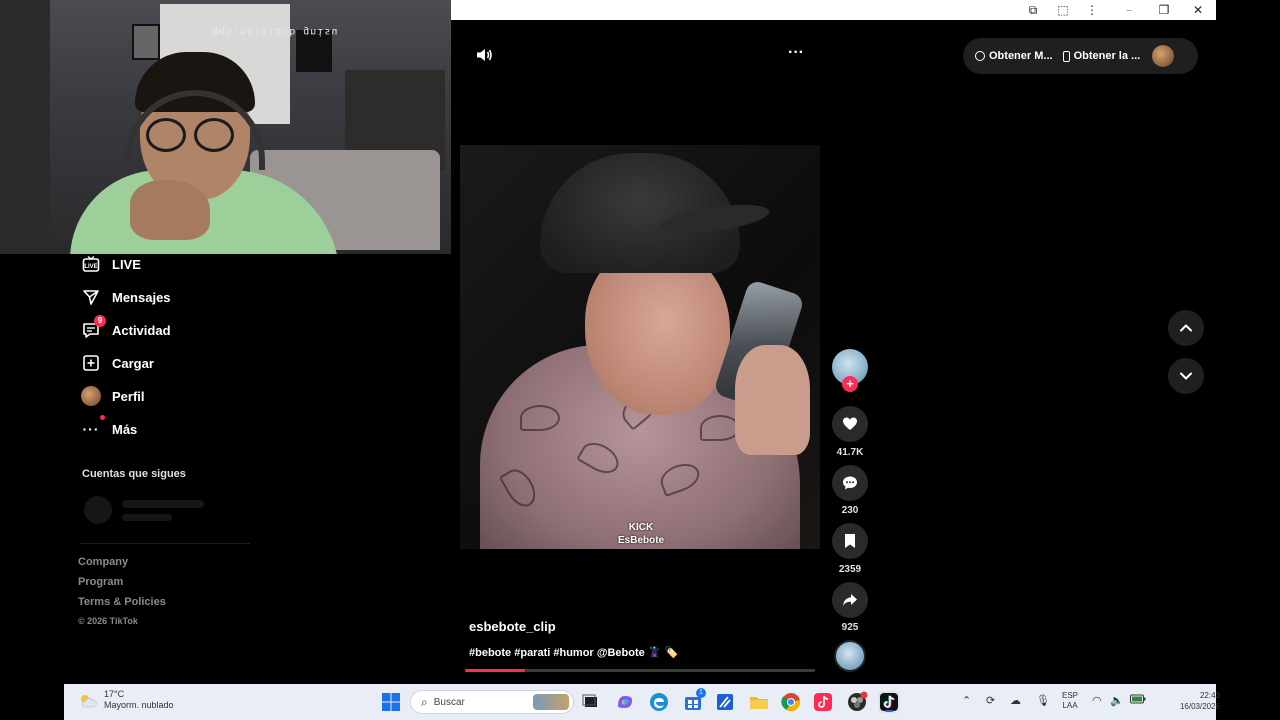 The height and width of the screenshot is (720, 1280). I want to click on chevron-up-icon, so click(1186, 328).